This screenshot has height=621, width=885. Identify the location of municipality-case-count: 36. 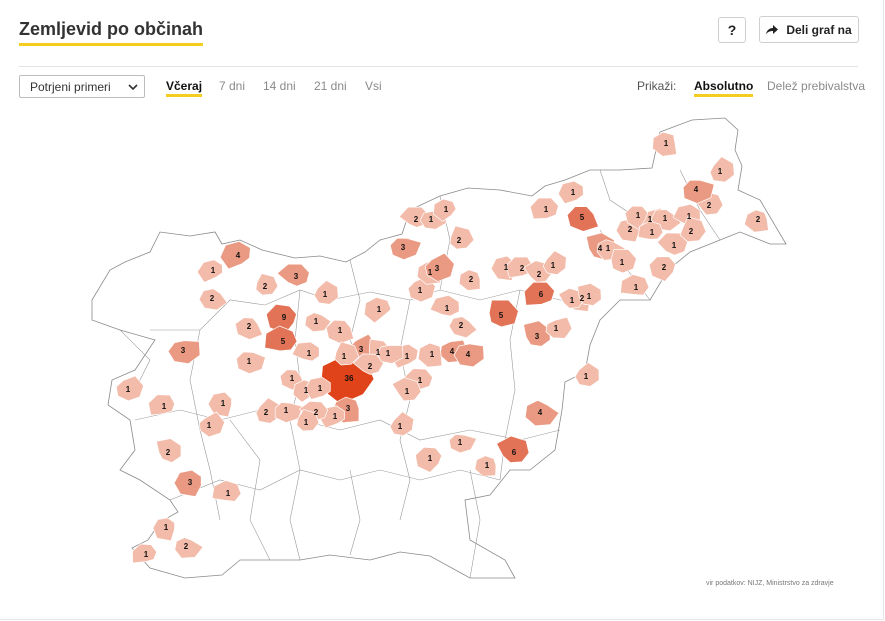
(349, 378).